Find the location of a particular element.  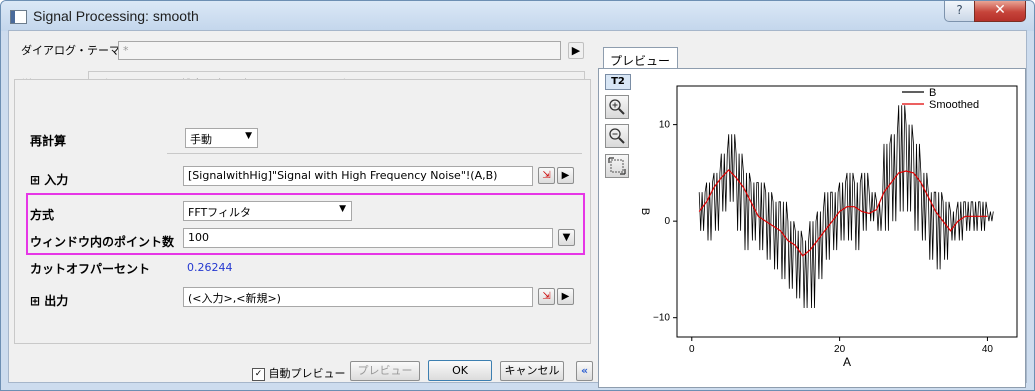

auto-preview-checkbox: ✓ 自動プレビュー is located at coordinates (299, 373).